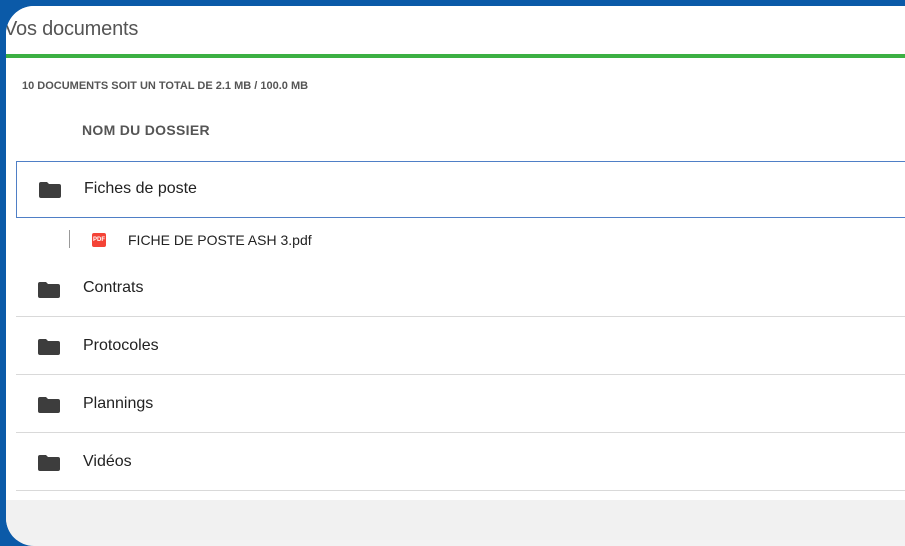 Image resolution: width=905 pixels, height=546 pixels. Describe the element at coordinates (69, 239) in the screenshot. I see `tree-connector` at that location.